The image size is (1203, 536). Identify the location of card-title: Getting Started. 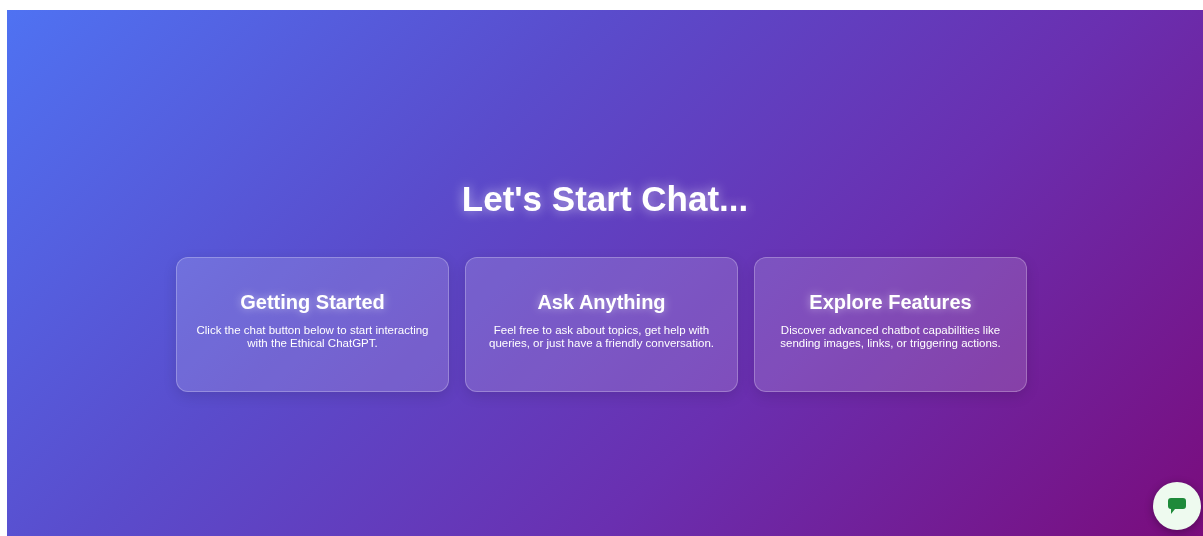
(312, 301).